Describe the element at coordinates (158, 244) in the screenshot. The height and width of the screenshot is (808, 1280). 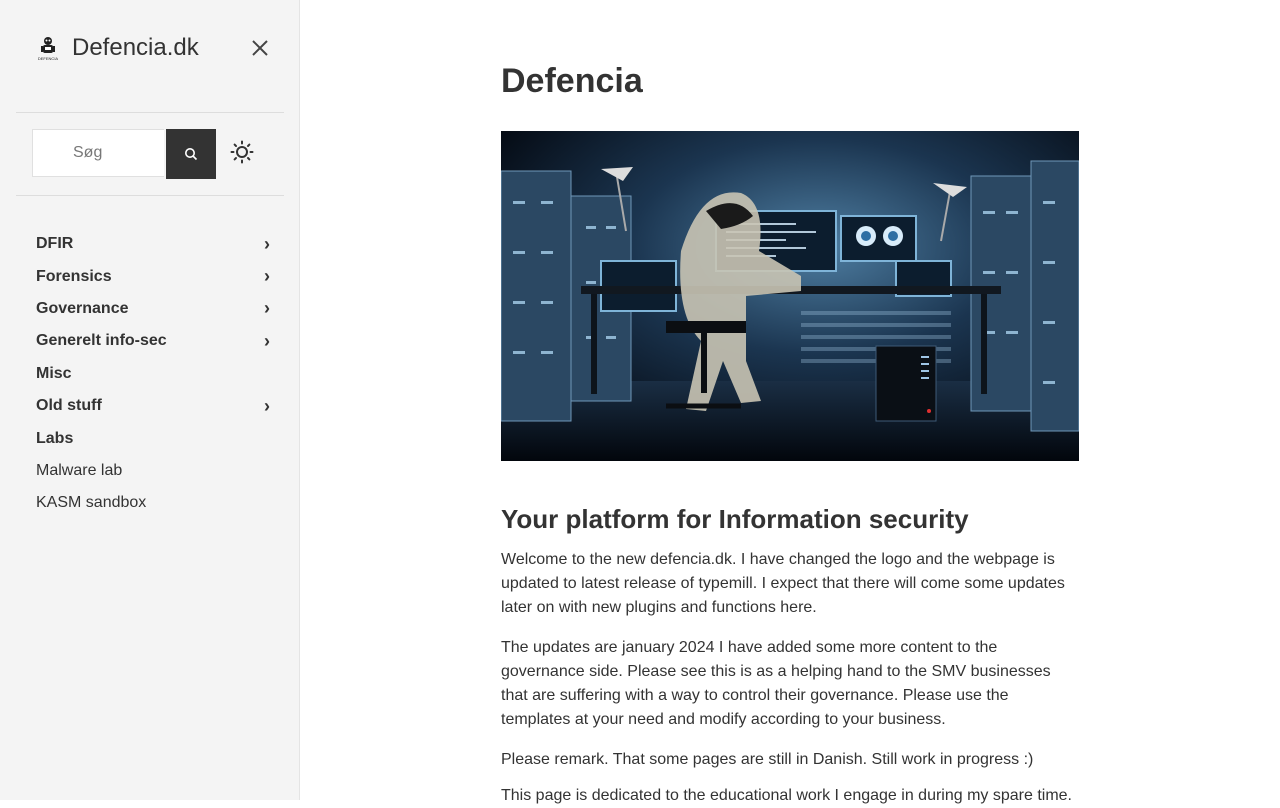
I see `sidebar-item-dfir: DFIR ›` at that location.